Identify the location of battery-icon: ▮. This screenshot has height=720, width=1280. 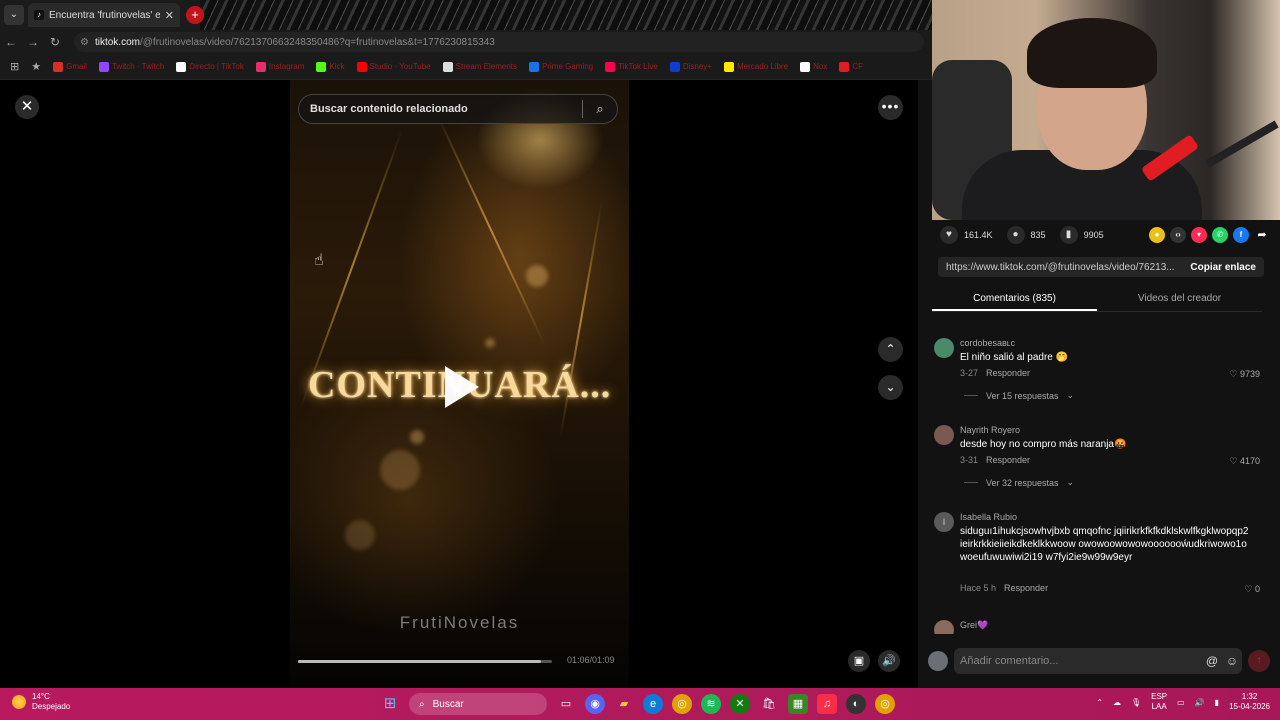
(1217, 702).